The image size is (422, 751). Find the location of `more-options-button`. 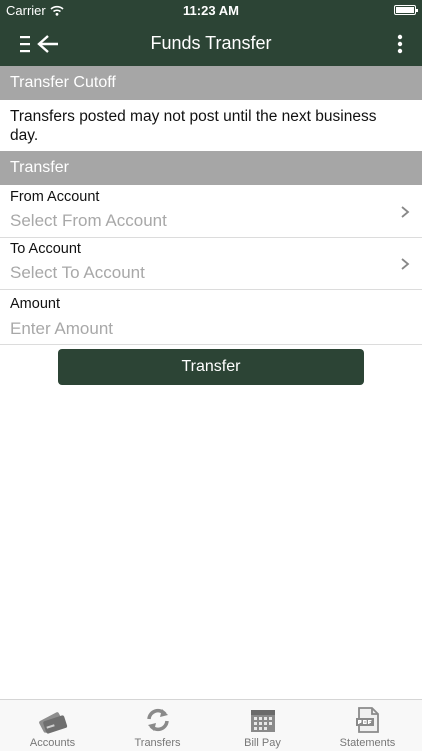

more-options-button is located at coordinates (400, 44).